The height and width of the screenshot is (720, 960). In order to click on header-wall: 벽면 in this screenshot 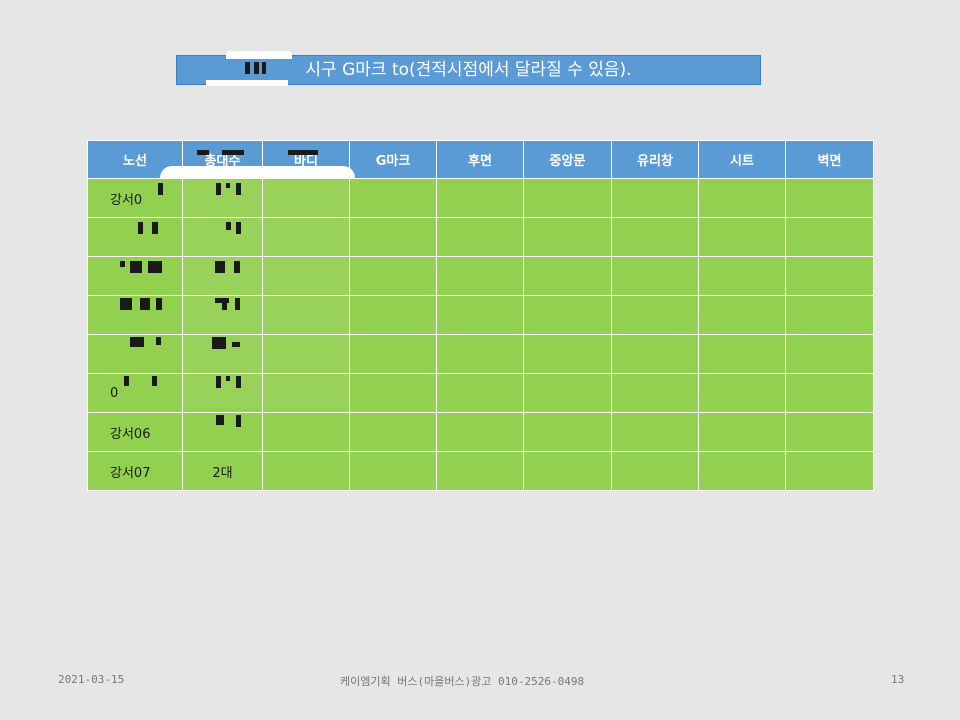, I will do `click(829, 159)`.